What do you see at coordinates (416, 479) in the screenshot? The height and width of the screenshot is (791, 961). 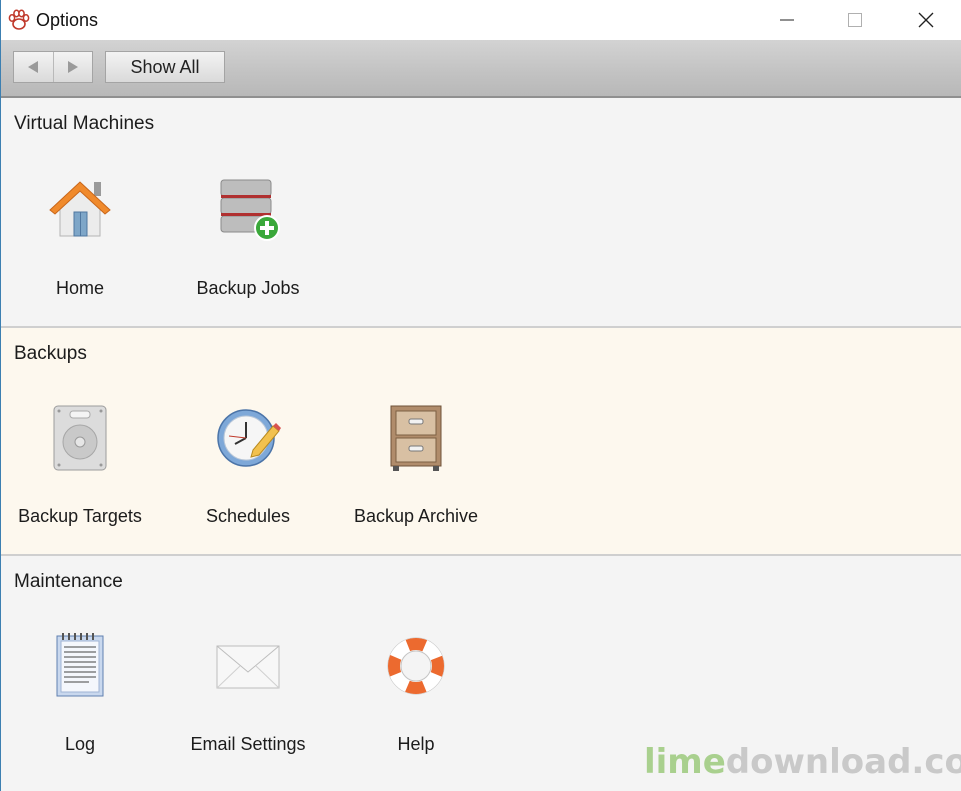 I see `backup-archive-tile: Backup Archive` at bounding box center [416, 479].